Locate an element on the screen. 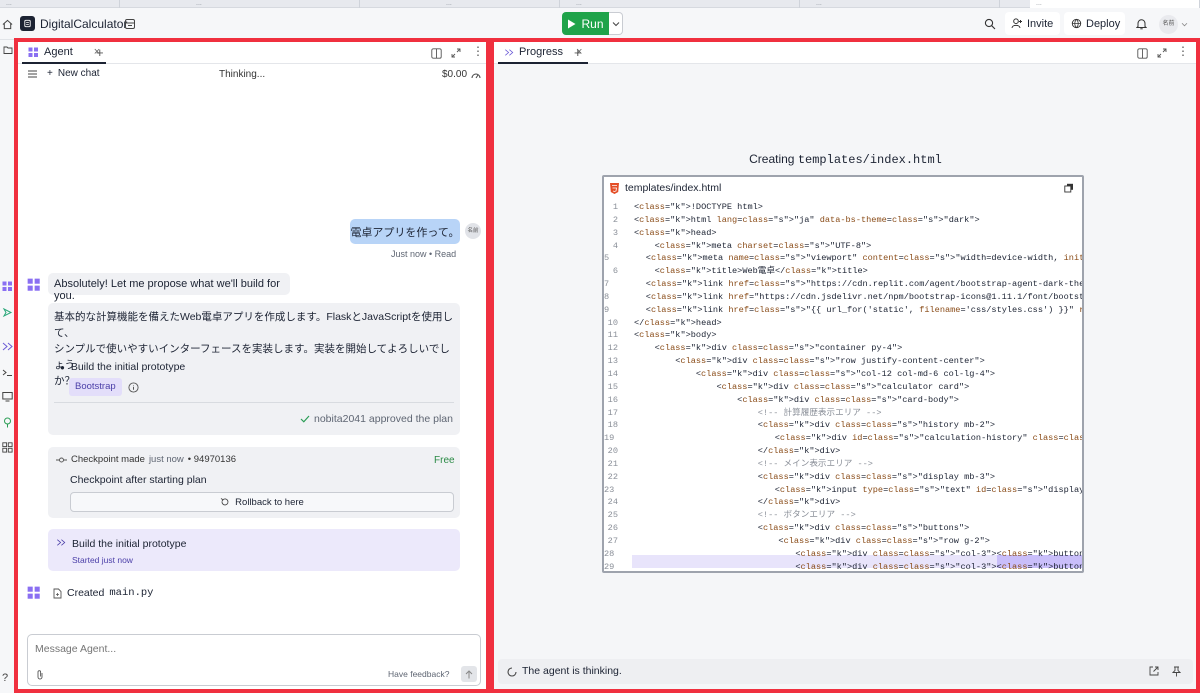 The image size is (1200, 693). webview-icon is located at coordinates (7, 396).